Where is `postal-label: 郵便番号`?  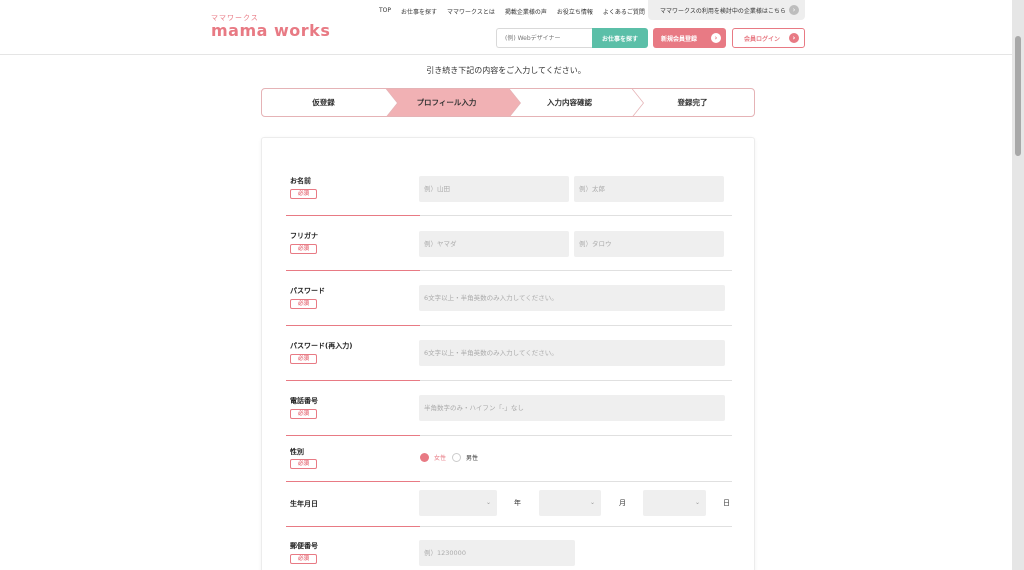 postal-label: 郵便番号 is located at coordinates (304, 546).